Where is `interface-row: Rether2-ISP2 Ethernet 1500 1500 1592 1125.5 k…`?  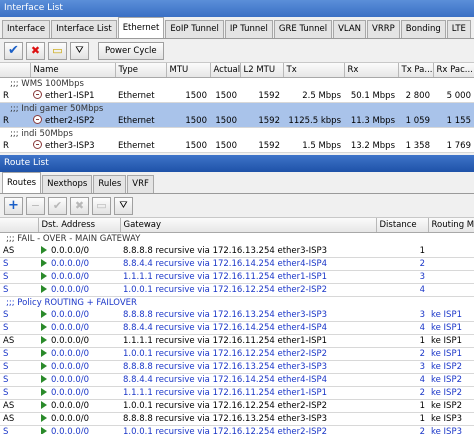 interface-row: Rether2-ISP2 Ethernet 1500 1500 1592 1125.5 k… is located at coordinates (237, 121).